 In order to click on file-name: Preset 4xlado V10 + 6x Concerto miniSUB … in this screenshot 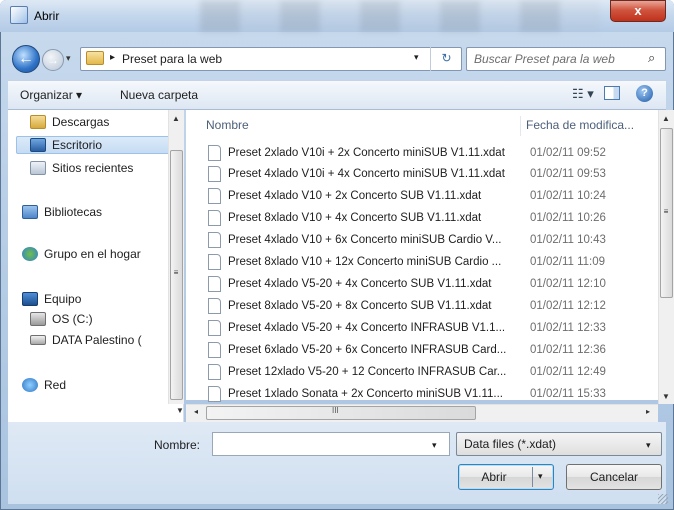, I will do `click(365, 240)`.